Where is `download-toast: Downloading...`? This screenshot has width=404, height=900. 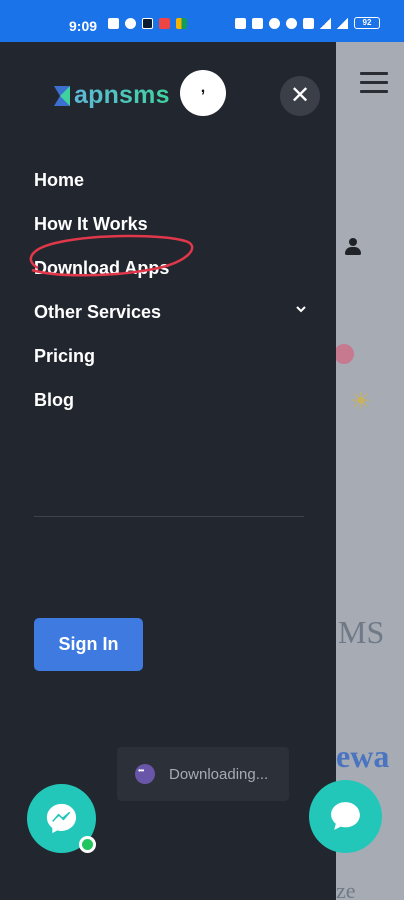 download-toast: Downloading... is located at coordinates (203, 774).